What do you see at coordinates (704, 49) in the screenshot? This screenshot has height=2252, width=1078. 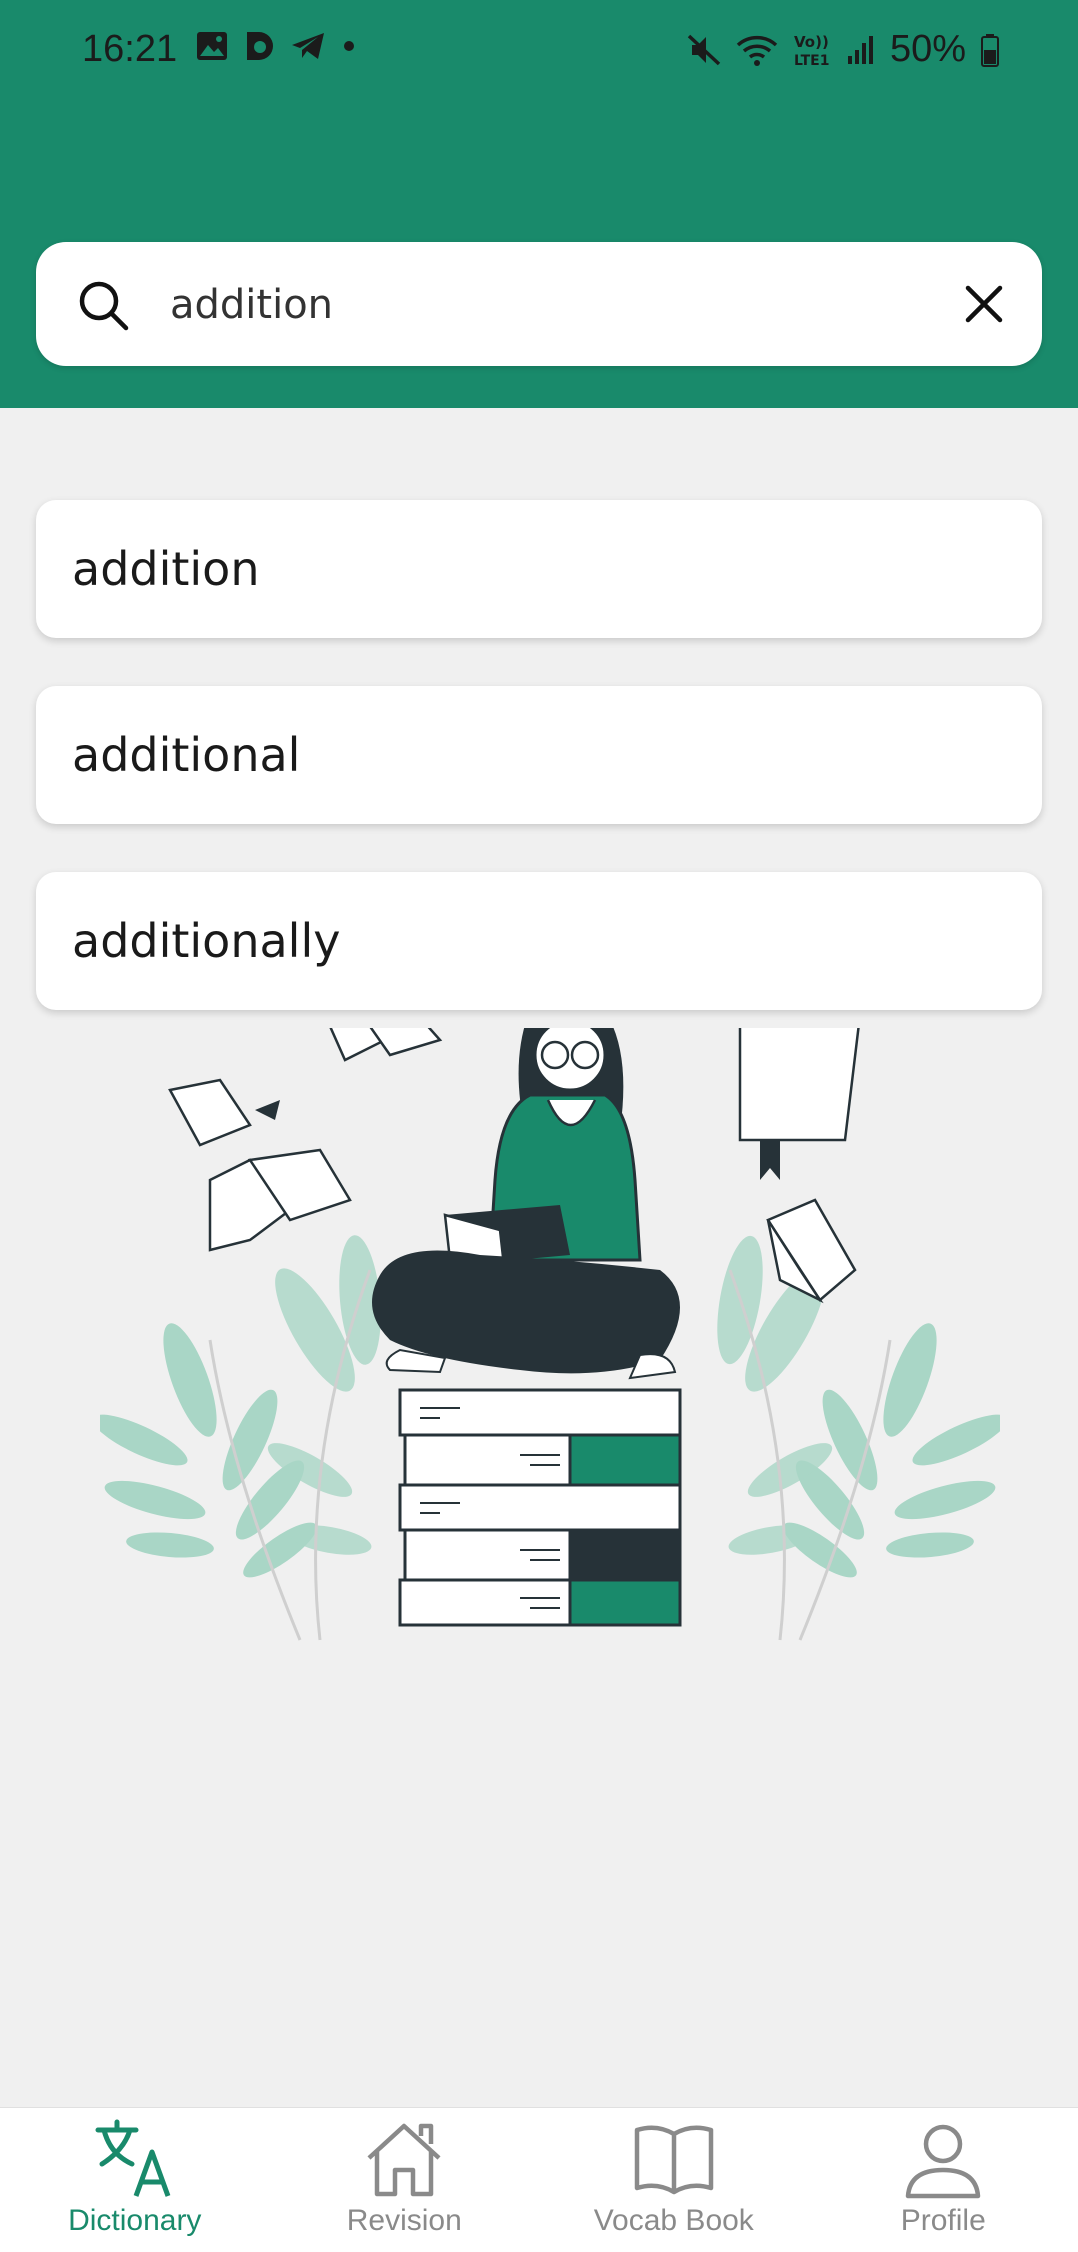 I see `mute-icon` at bounding box center [704, 49].